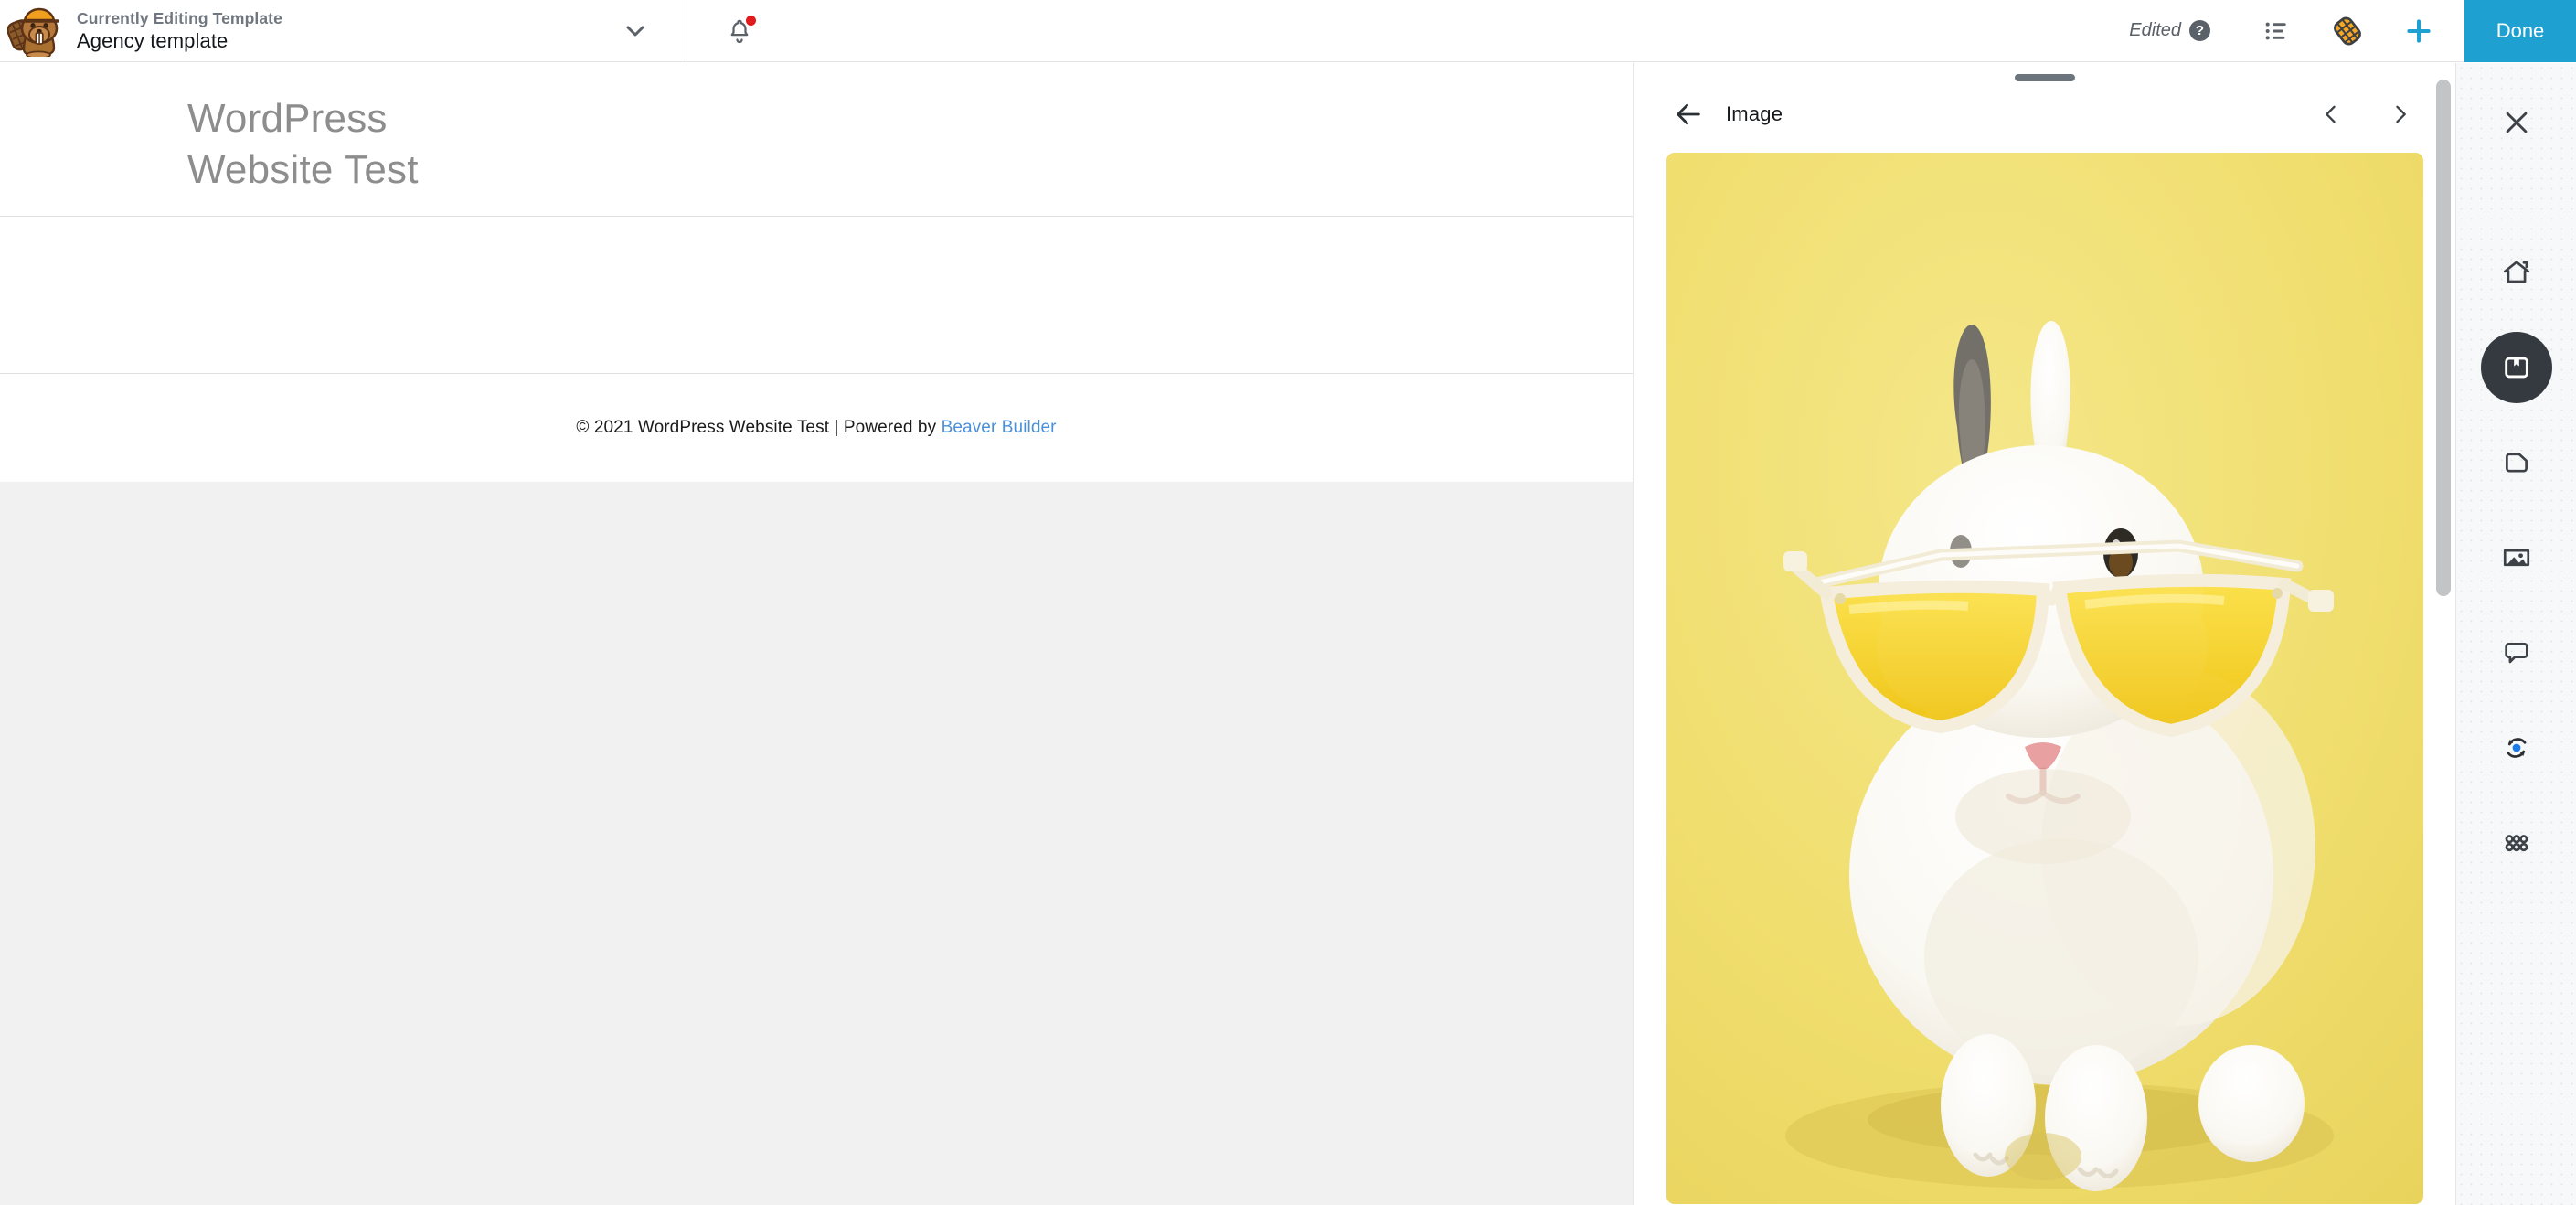  I want to click on sync-refresh-icon, so click(2516, 748).